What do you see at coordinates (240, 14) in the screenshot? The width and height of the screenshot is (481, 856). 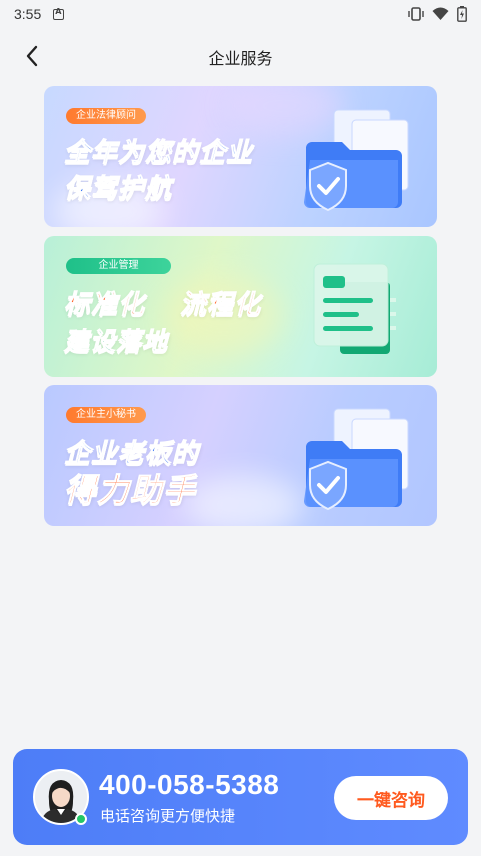 I see `status-bar: 3:55` at bounding box center [240, 14].